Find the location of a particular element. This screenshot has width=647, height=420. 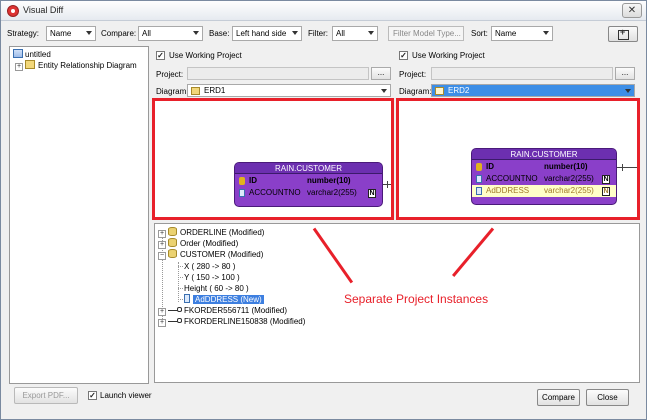

diff-prop-y: Y ( 150 -> 100 ) is located at coordinates (212, 277).